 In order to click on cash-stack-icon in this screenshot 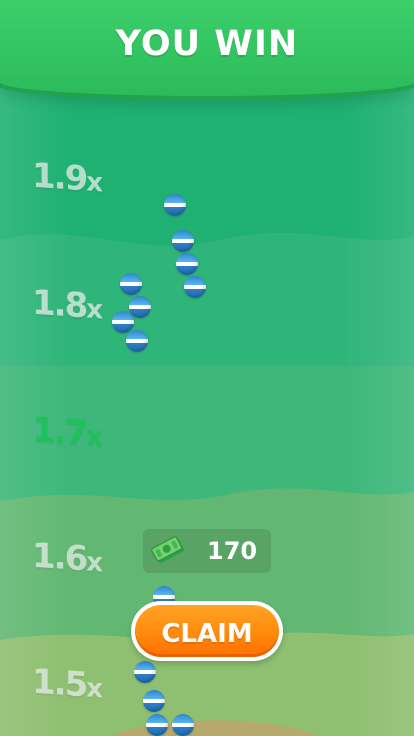, I will do `click(167, 550)`.